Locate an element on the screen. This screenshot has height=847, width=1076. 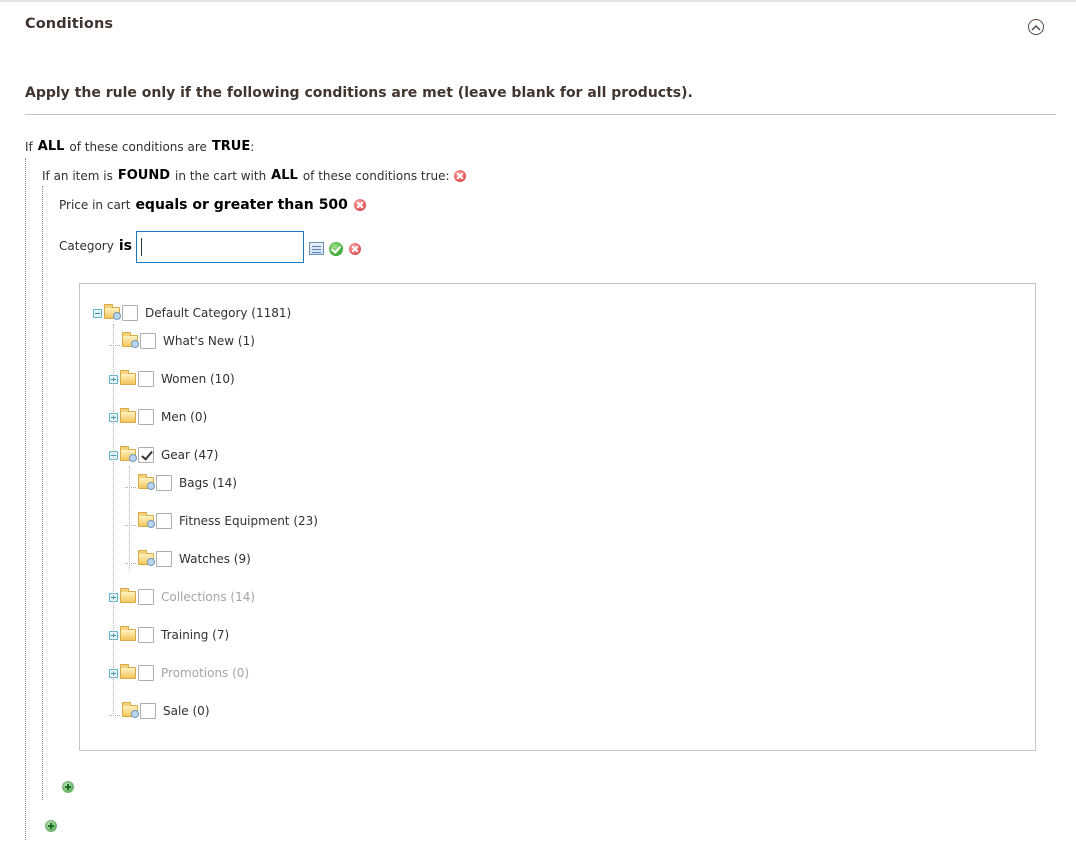
tree-node: Bags (14) is located at coordinates (181, 483).